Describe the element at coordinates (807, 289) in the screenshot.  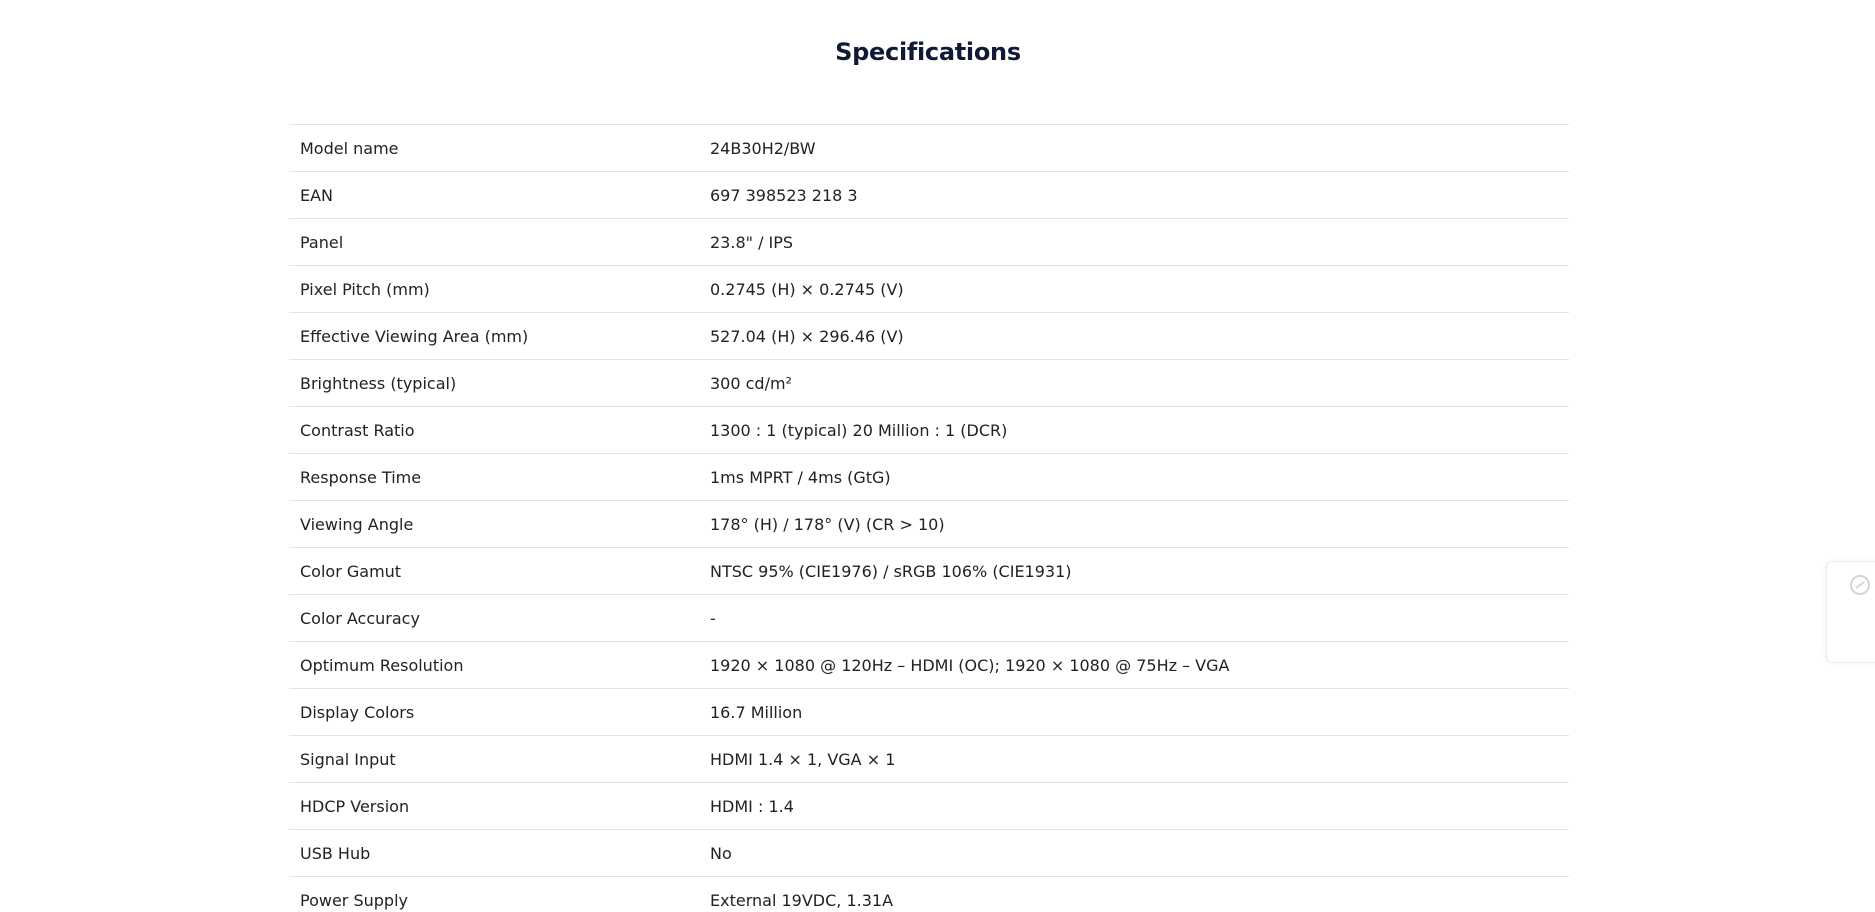
I see `spec-value: 0.2745 (H) × 0.2745 (V)` at that location.